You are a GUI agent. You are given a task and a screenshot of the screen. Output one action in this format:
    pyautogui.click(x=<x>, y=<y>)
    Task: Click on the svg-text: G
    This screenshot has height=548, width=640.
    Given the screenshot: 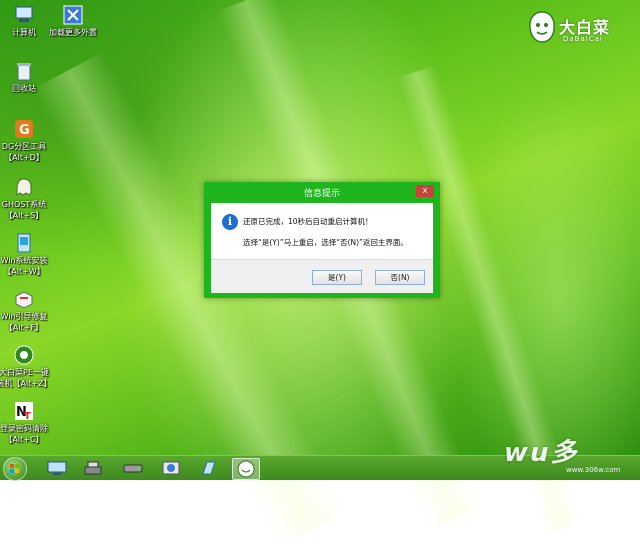 What is the action you would take?
    pyautogui.click(x=24, y=130)
    